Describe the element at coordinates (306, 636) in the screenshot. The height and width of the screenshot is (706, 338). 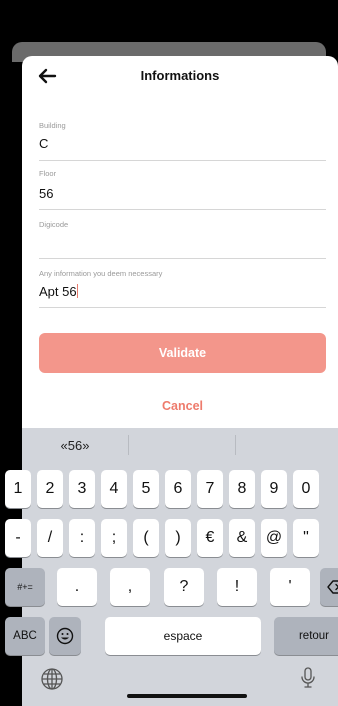
I see `return-key: retour` at that location.